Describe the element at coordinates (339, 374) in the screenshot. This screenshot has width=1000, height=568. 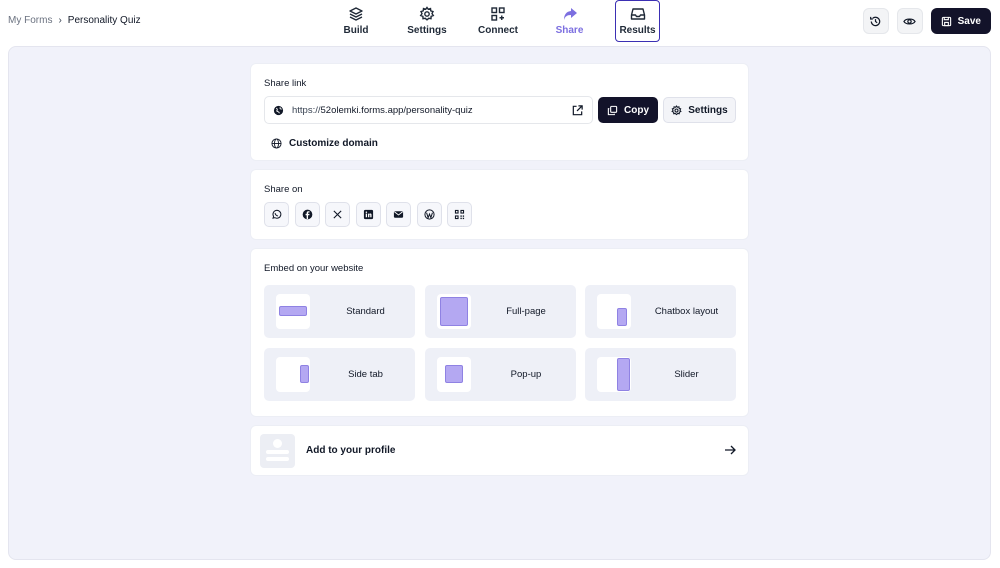
I see `embed-option-side-tab: Side tab` at that location.